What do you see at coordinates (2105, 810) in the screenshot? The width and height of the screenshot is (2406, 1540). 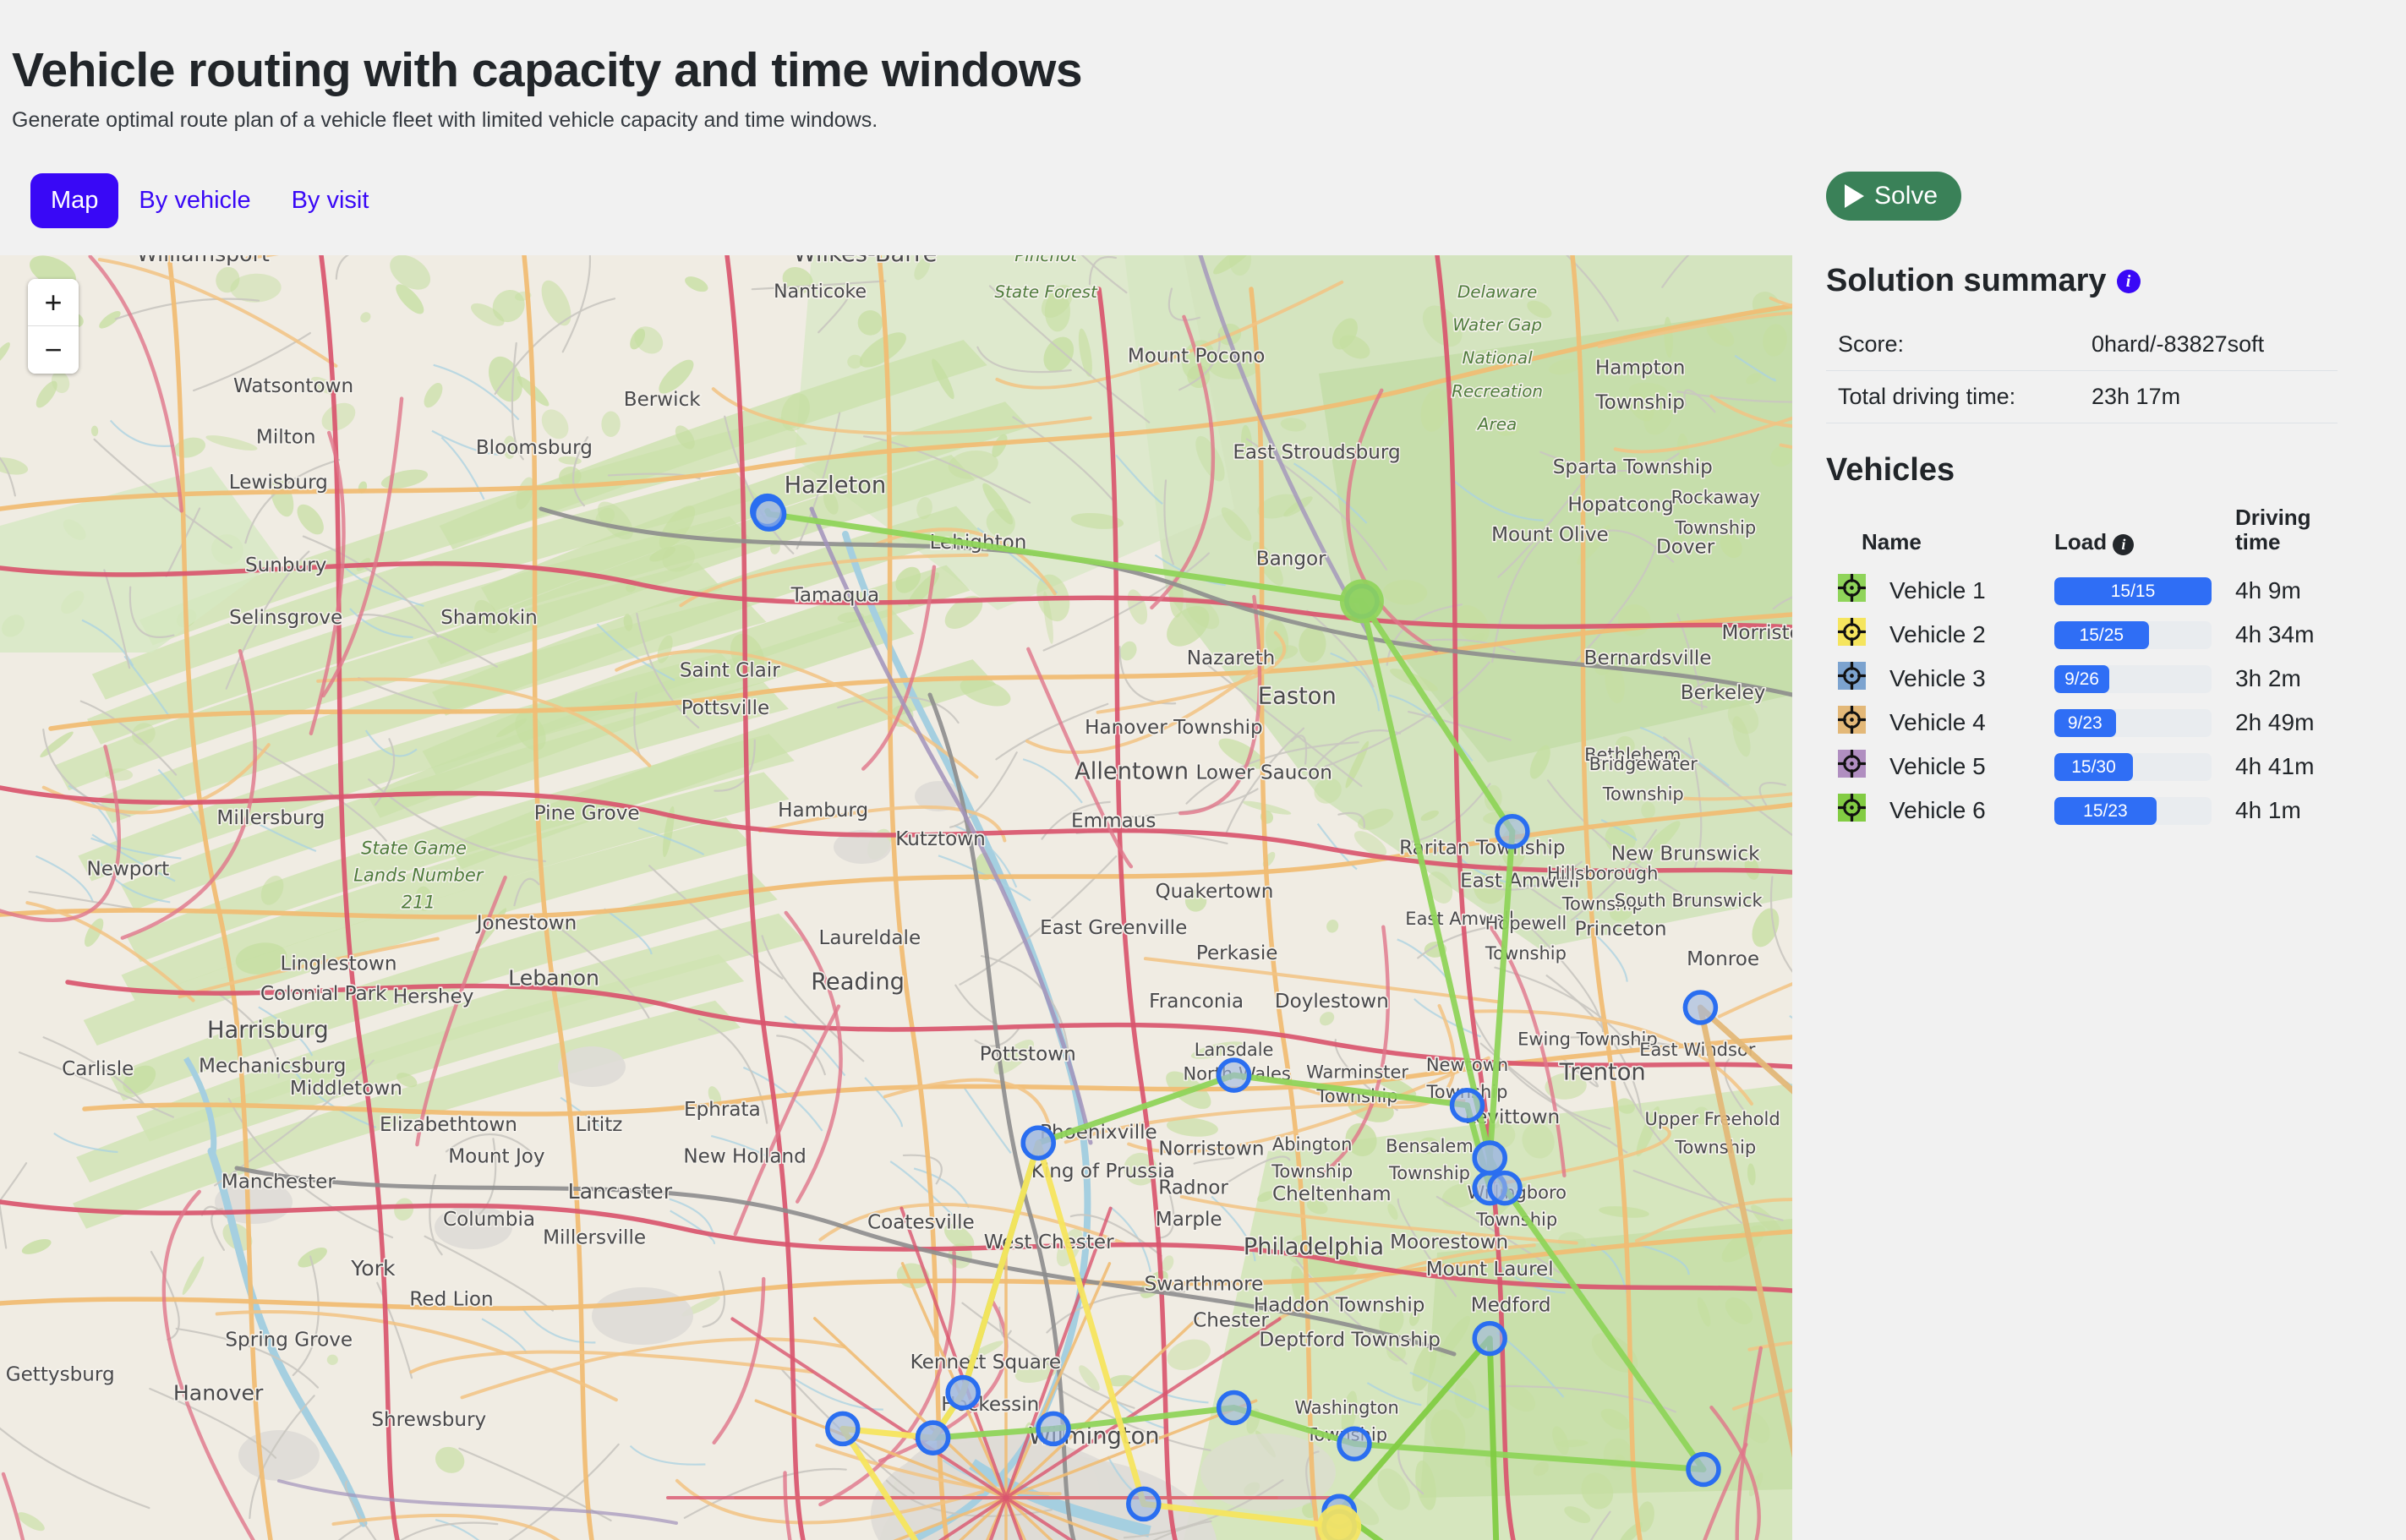 I see `load-value: 15/23` at bounding box center [2105, 810].